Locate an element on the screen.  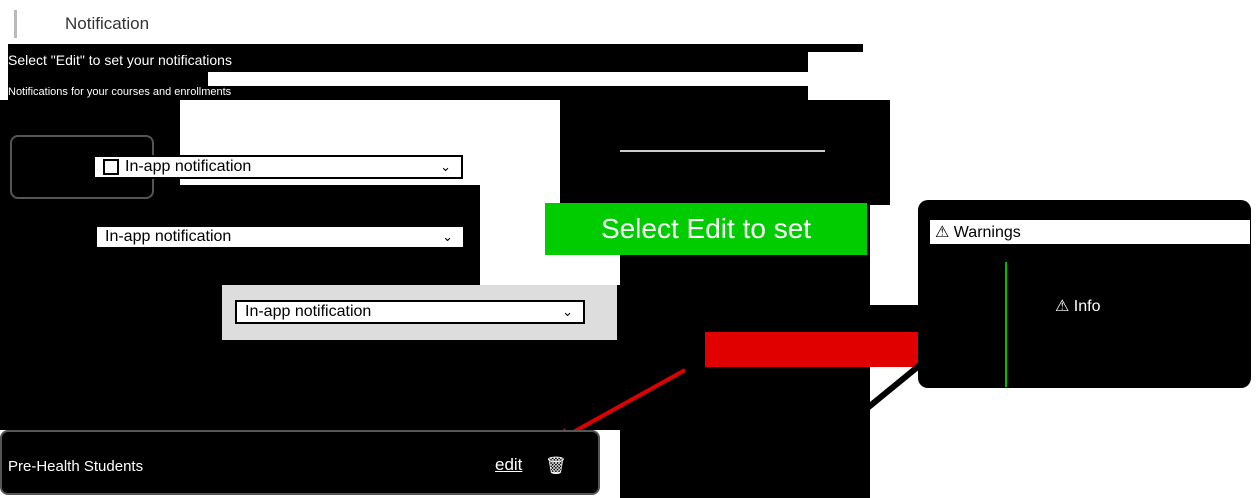
checkbox-icon is located at coordinates (111, 167).